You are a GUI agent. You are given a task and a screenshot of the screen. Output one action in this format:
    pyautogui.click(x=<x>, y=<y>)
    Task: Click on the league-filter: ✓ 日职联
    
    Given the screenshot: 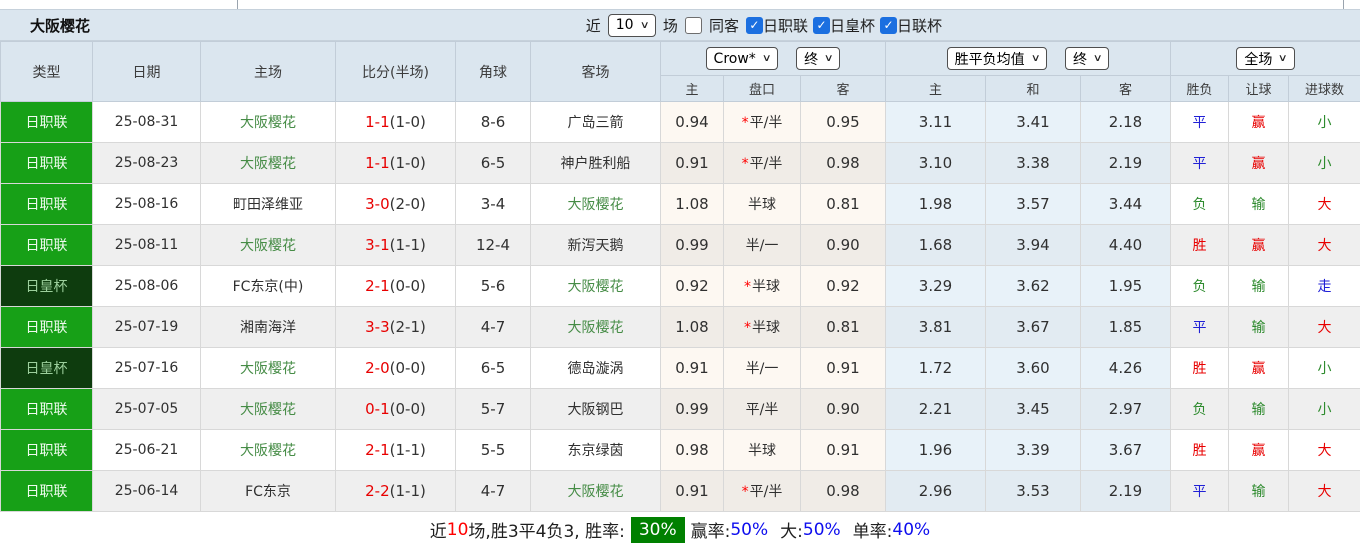 What is the action you would take?
    pyautogui.click(x=776, y=25)
    